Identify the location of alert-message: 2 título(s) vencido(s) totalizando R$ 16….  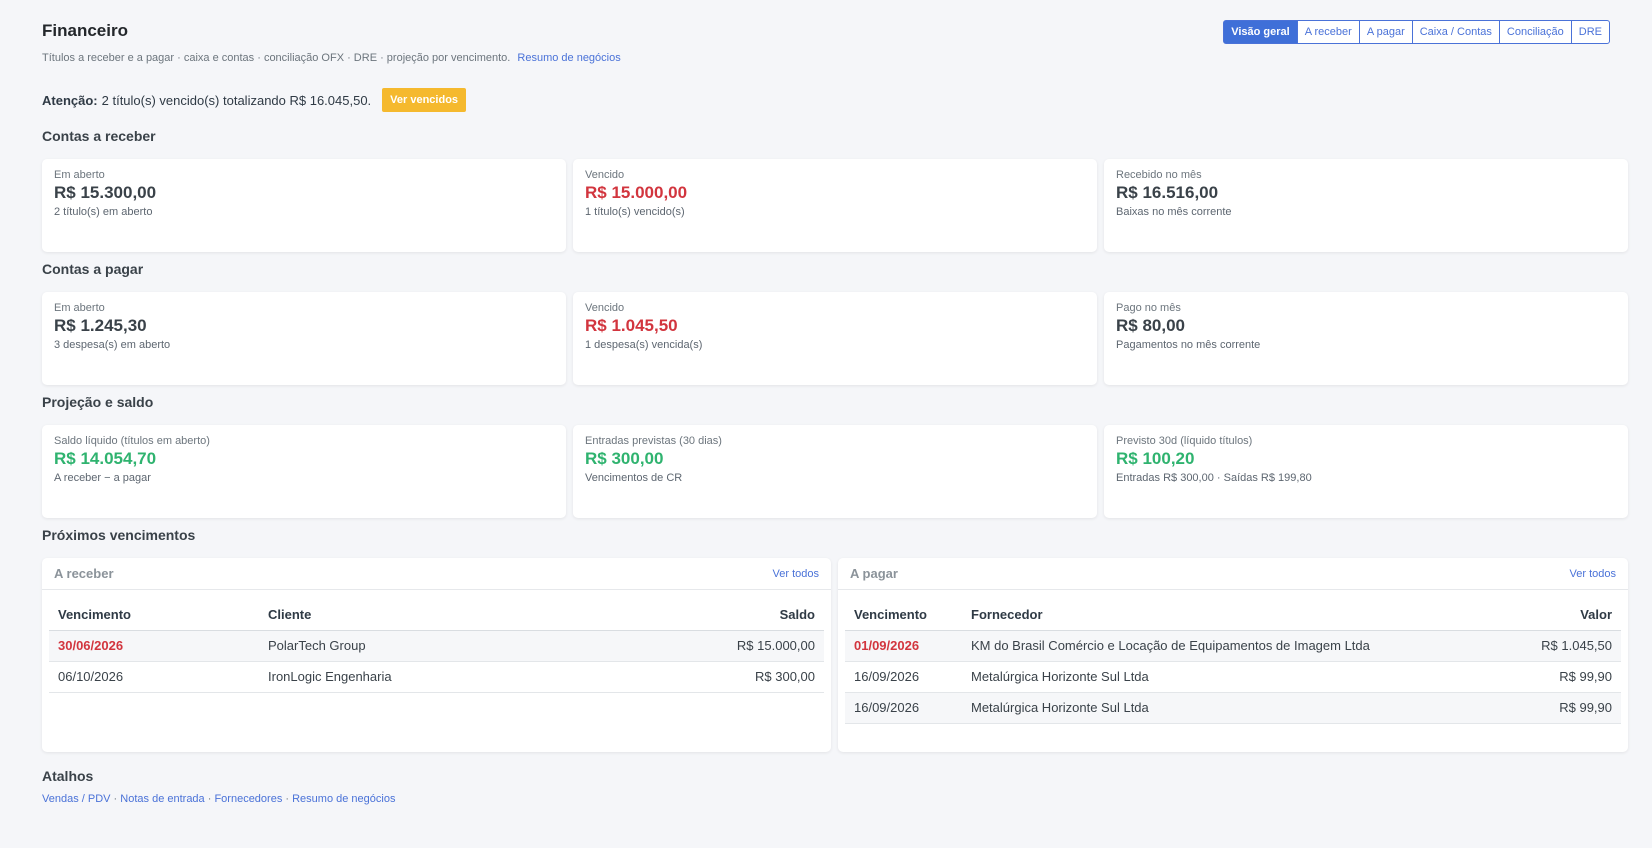
(236, 100).